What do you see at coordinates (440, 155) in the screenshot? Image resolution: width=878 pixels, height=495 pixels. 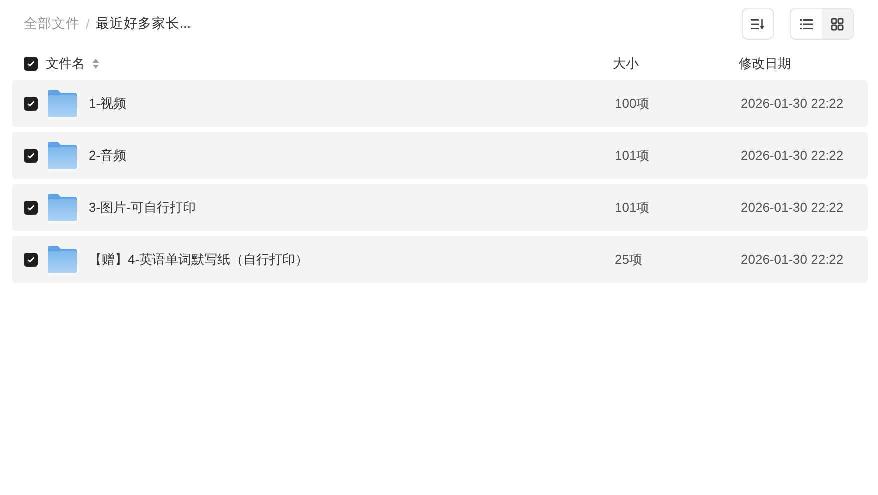 I see `file-row: 2-音频 101项 2026-01-30 22:22` at bounding box center [440, 155].